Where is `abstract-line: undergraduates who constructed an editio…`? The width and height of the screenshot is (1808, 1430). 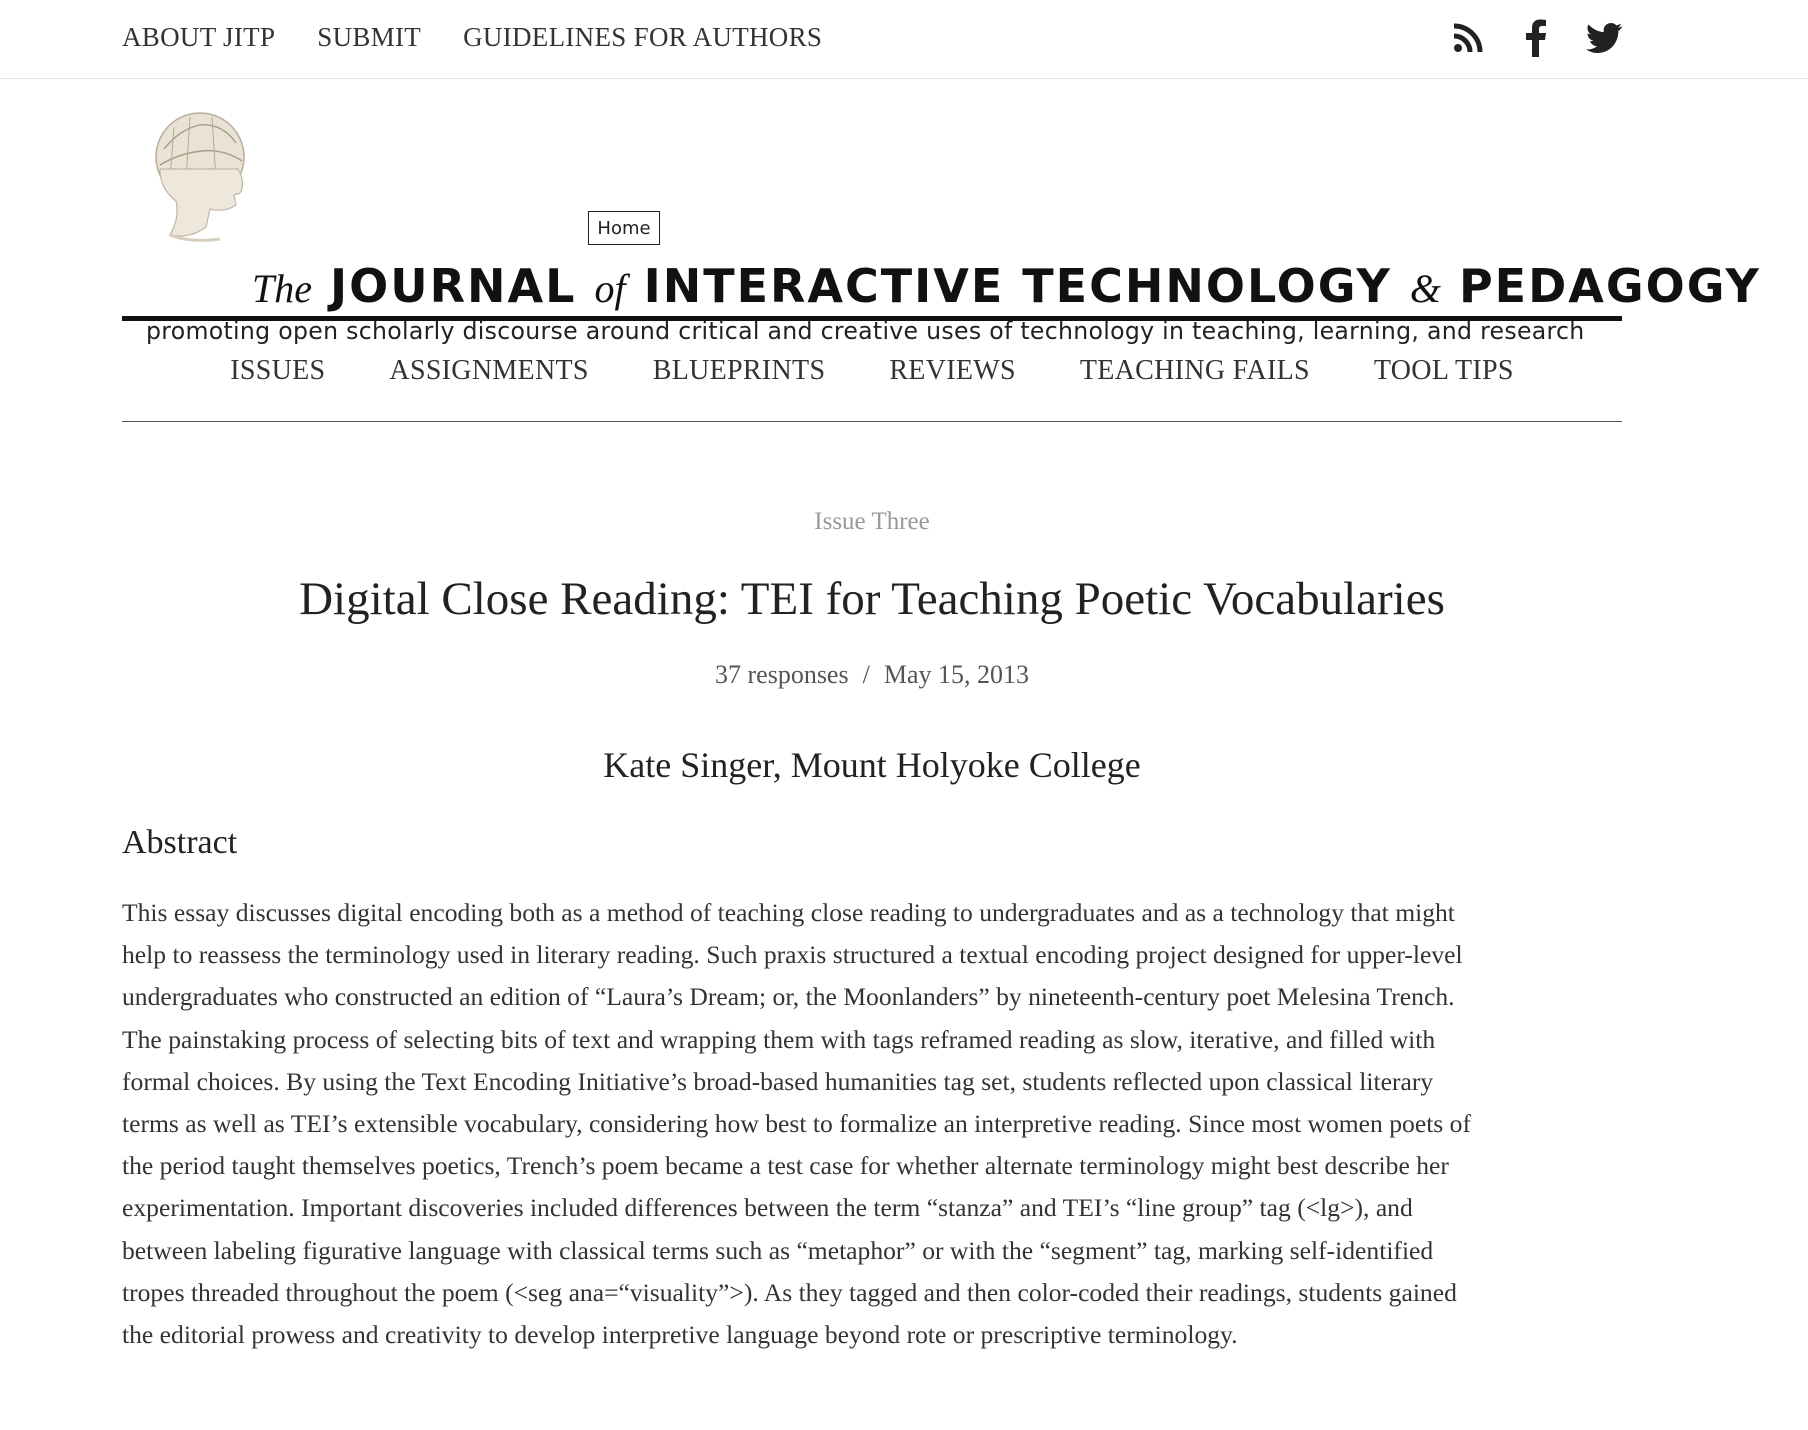 abstract-line: undergraduates who constructed an editio… is located at coordinates (788, 997).